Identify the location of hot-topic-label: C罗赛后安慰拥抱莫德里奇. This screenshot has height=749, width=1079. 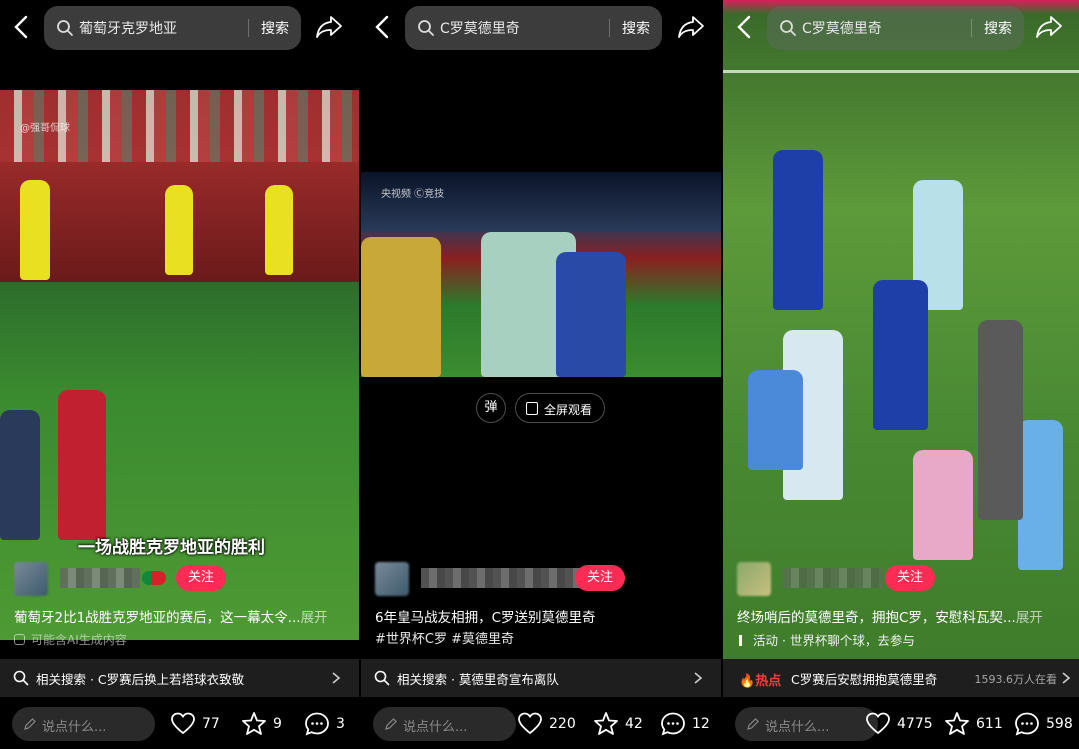
(864, 679).